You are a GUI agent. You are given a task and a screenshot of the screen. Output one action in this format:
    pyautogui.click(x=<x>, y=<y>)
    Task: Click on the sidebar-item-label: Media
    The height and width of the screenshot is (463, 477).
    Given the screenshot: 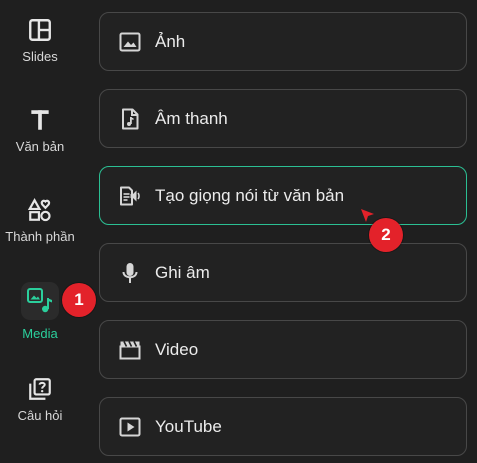 What is the action you would take?
    pyautogui.click(x=40, y=333)
    